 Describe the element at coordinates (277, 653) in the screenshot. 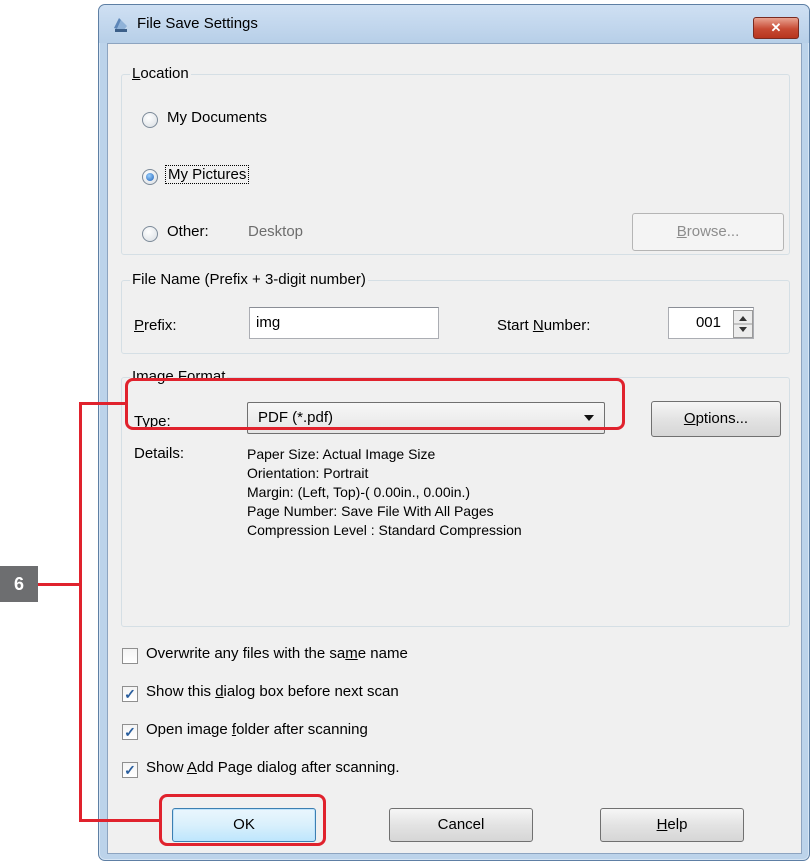

I see `overwrite-label: Overwrite any files with the same name` at that location.